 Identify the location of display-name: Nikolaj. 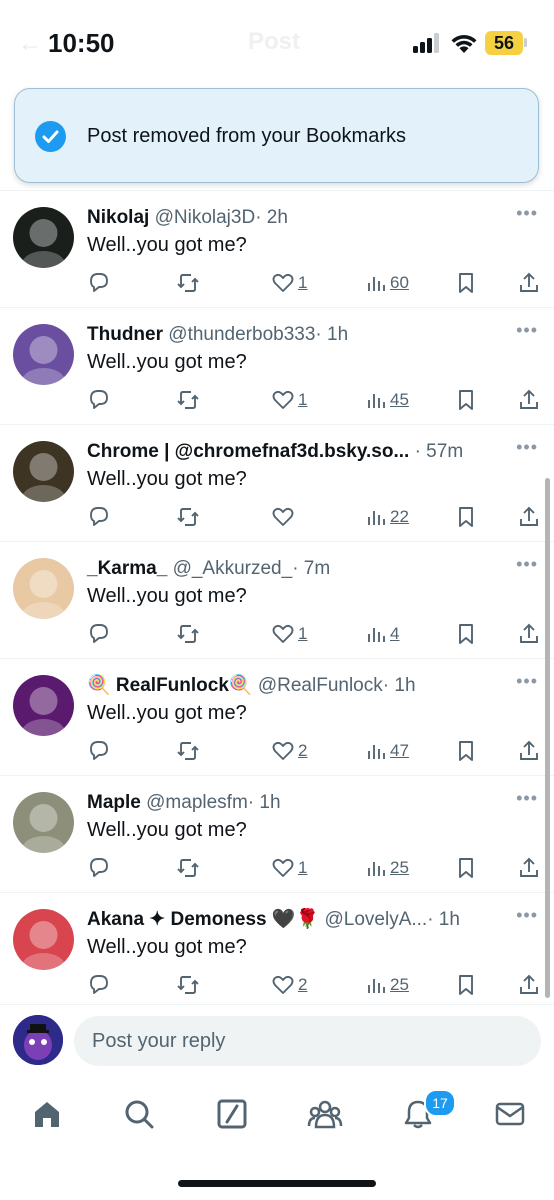
(118, 217).